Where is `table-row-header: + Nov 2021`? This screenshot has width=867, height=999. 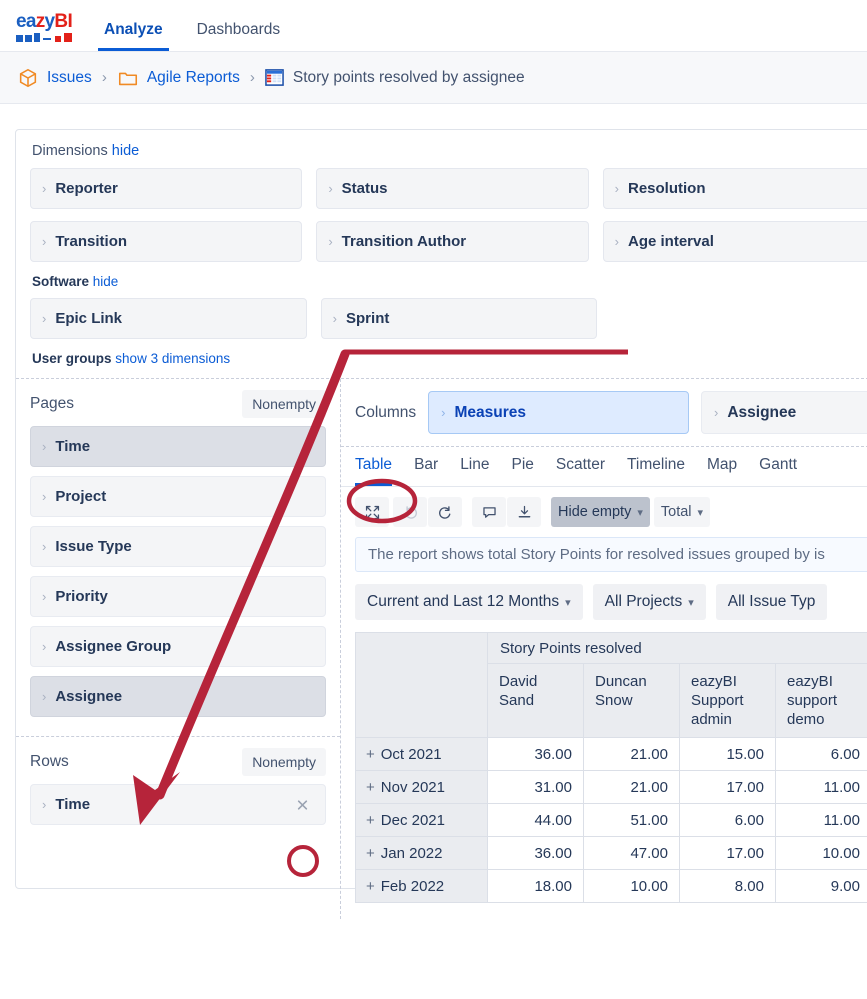
table-row-header: + Nov 2021 is located at coordinates (421, 787).